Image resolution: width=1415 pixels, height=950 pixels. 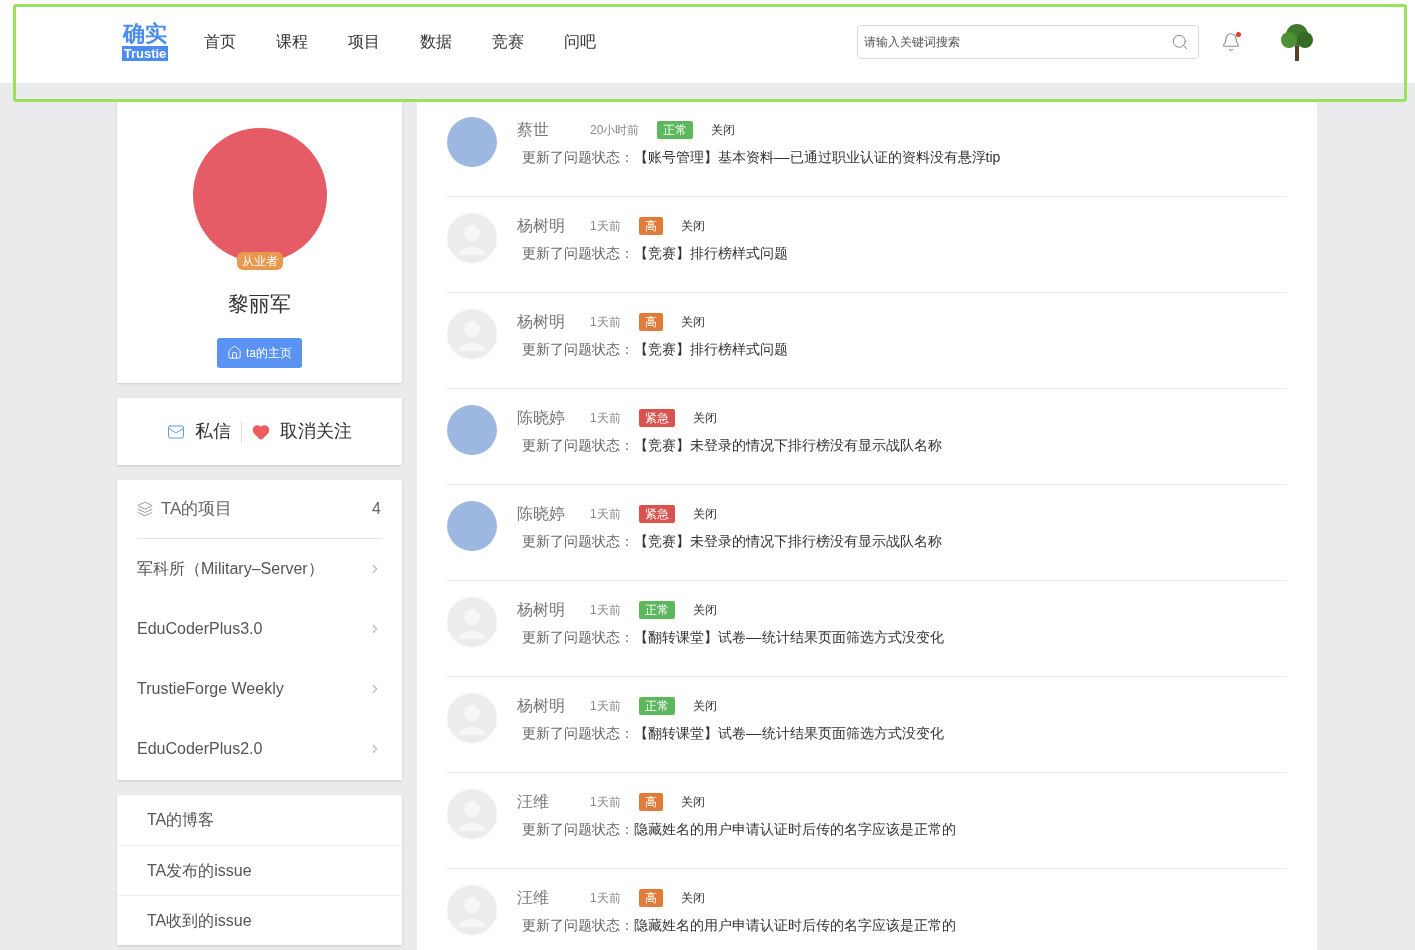 What do you see at coordinates (259, 261) in the screenshot?
I see `role-badge: 从业者` at bounding box center [259, 261].